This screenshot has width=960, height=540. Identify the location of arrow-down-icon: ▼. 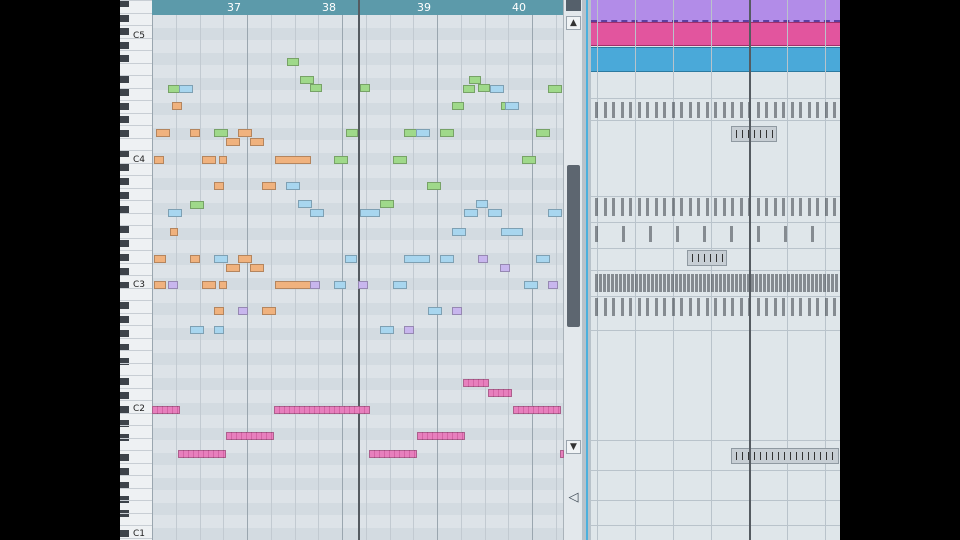
(573, 447).